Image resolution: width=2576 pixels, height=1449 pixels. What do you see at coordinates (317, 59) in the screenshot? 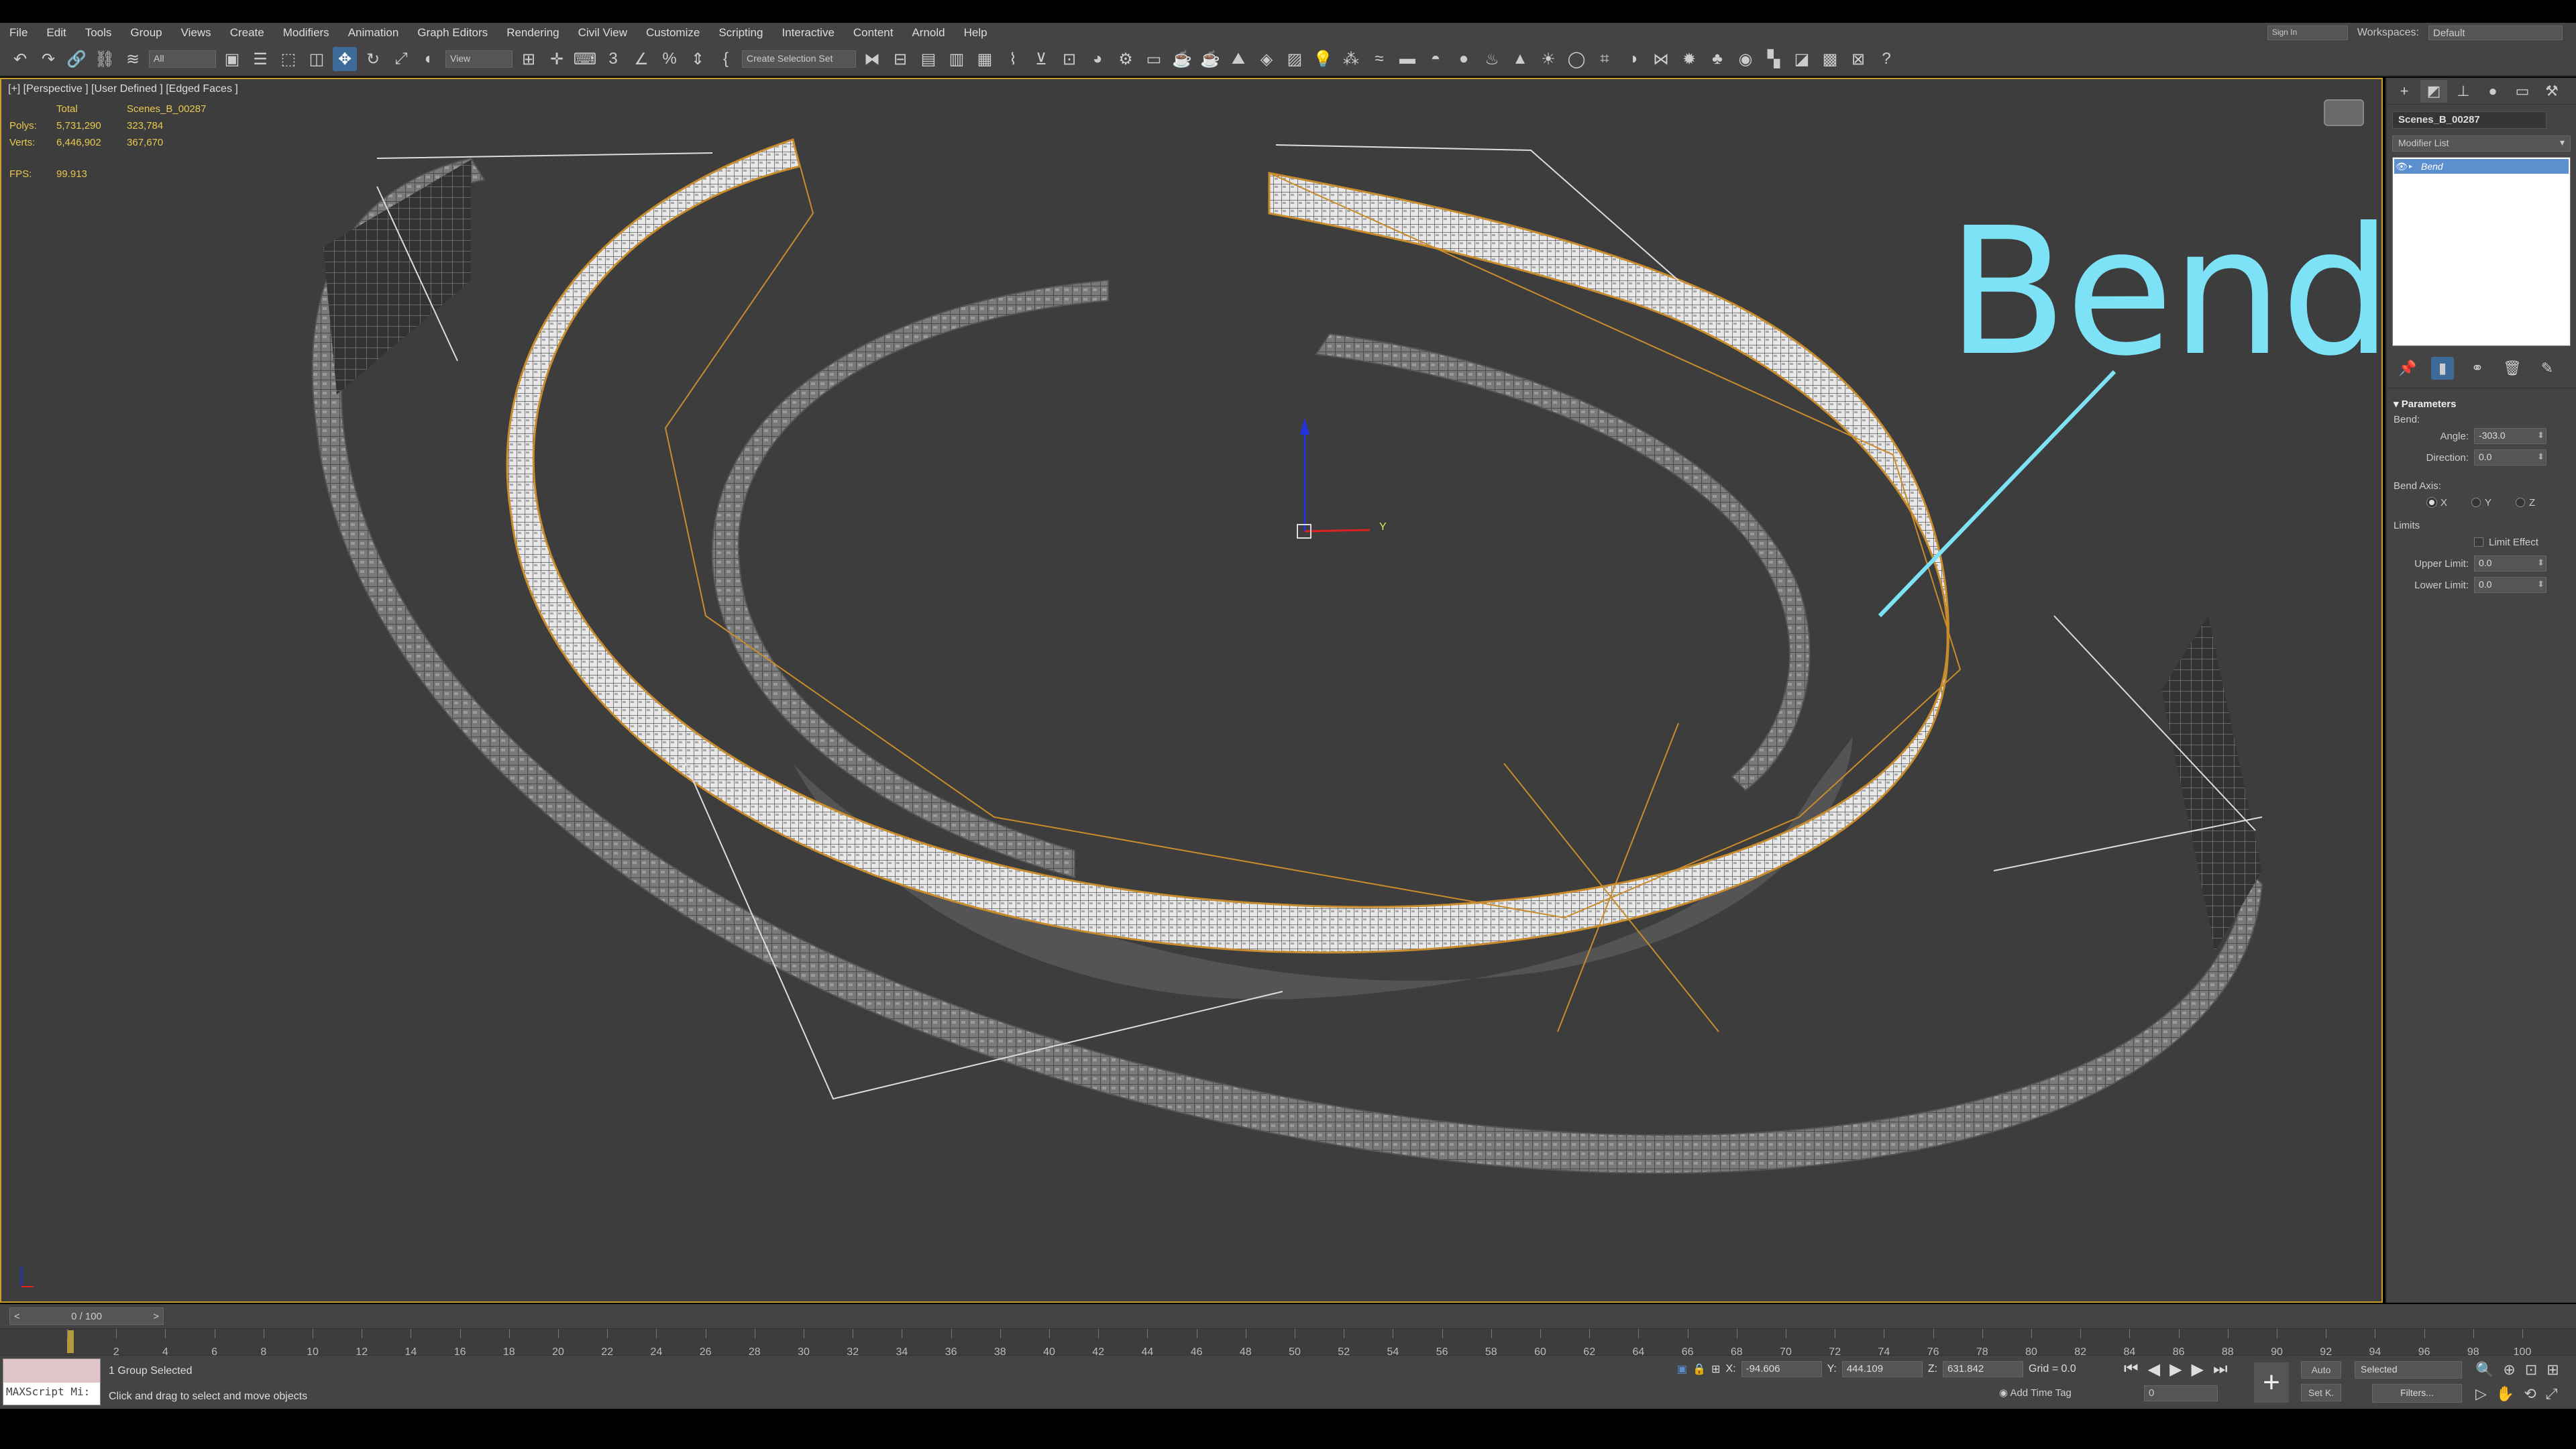
I see `window-crossing-icon: ◫` at bounding box center [317, 59].